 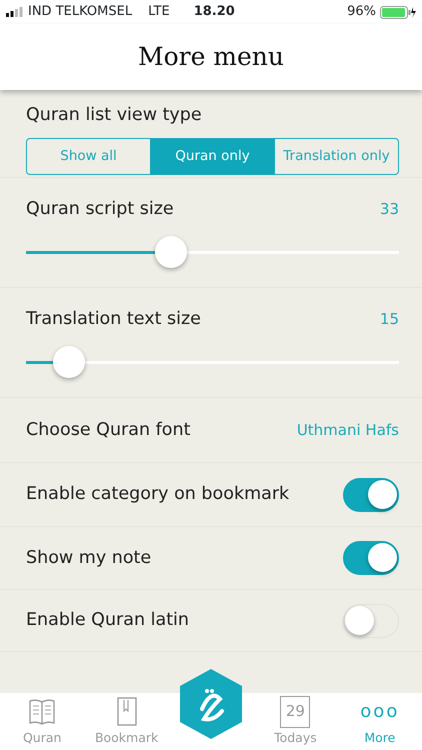 What do you see at coordinates (80, 12) in the screenshot?
I see `carrier-name: IND TELKOMSEL` at bounding box center [80, 12].